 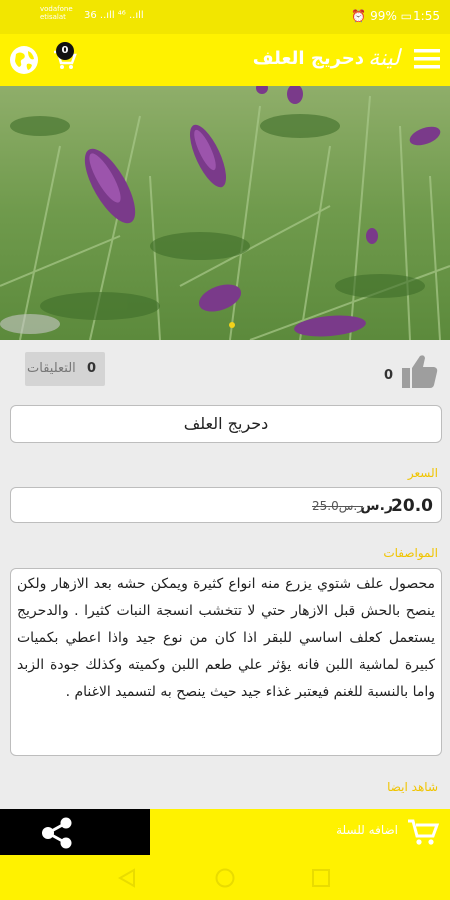 I want to click on price-box: 20.0 ر.س 25.0ر.س, so click(x=226, y=505).